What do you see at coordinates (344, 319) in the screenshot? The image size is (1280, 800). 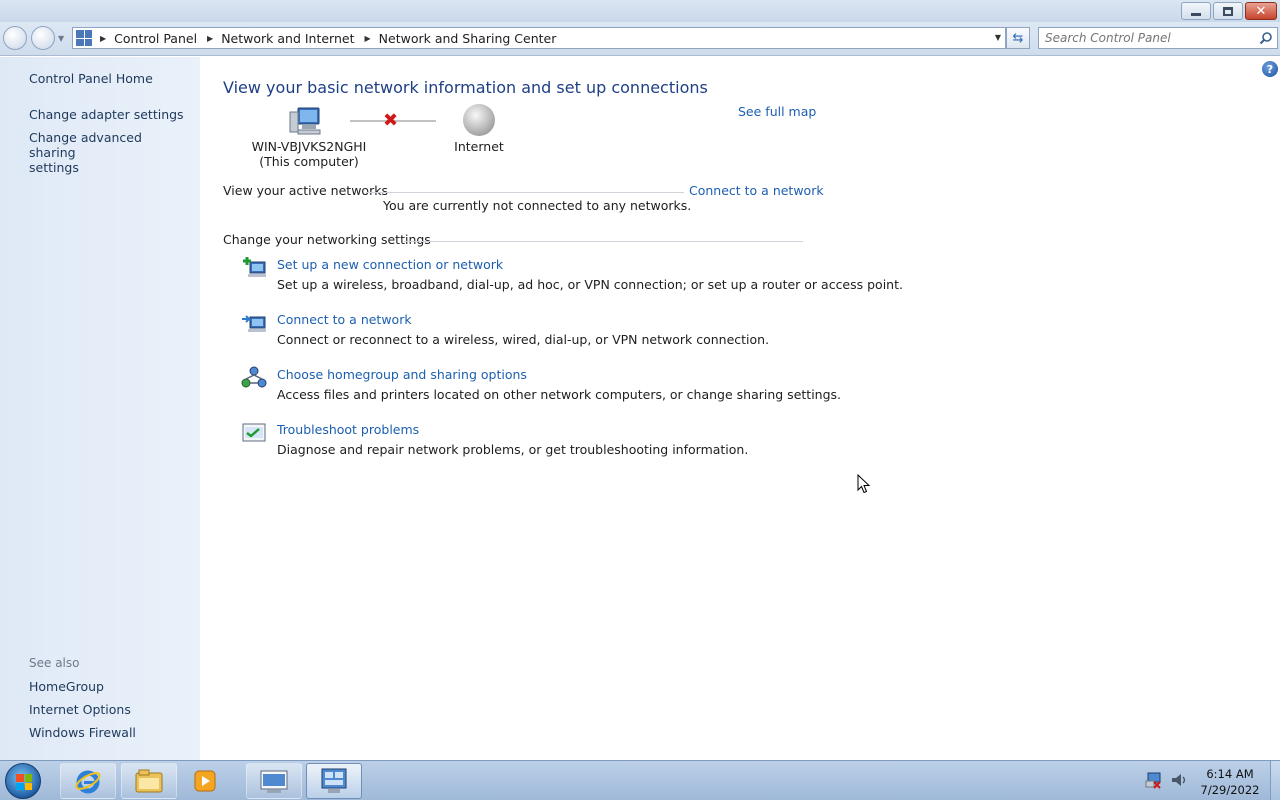 I see `connect-to-network-task-link: Connect to a network` at bounding box center [344, 319].